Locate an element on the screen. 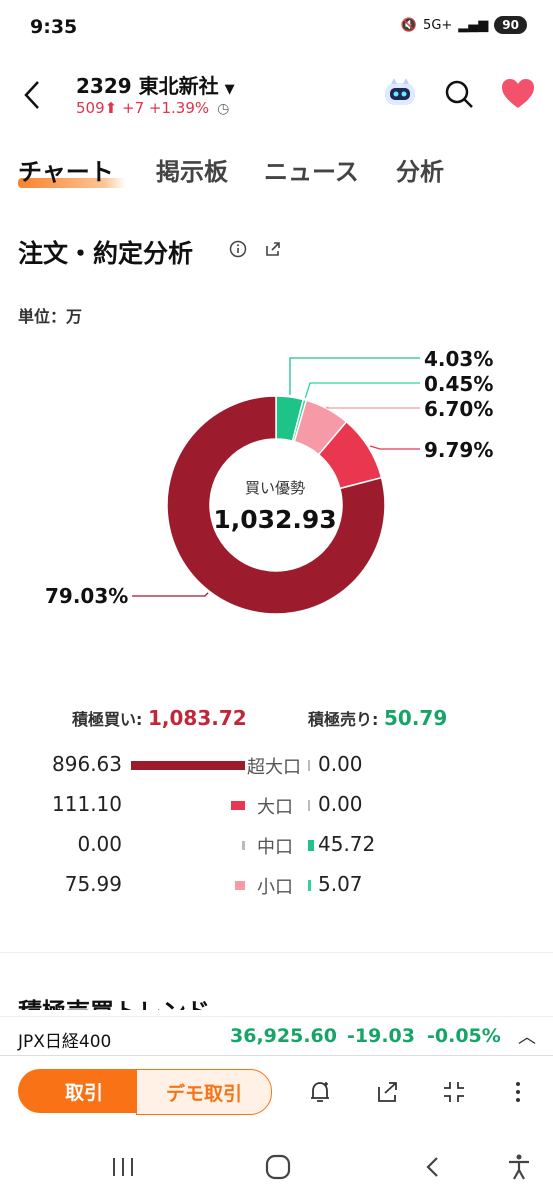 This screenshot has height=1200, width=553. buy-amount: 75.99 is located at coordinates (93, 884).